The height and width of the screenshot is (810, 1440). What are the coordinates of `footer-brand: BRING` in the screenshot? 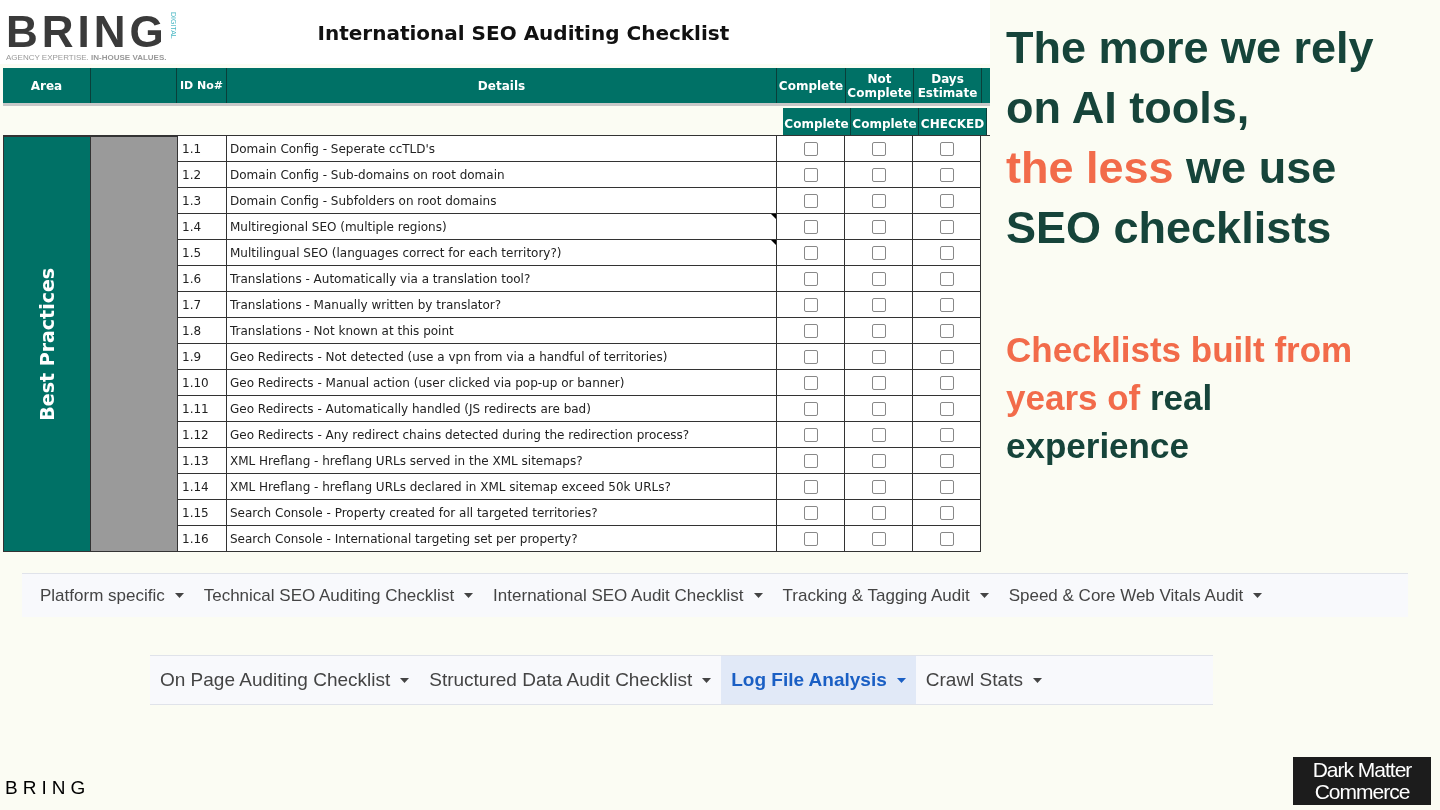 It's located at (48, 787).